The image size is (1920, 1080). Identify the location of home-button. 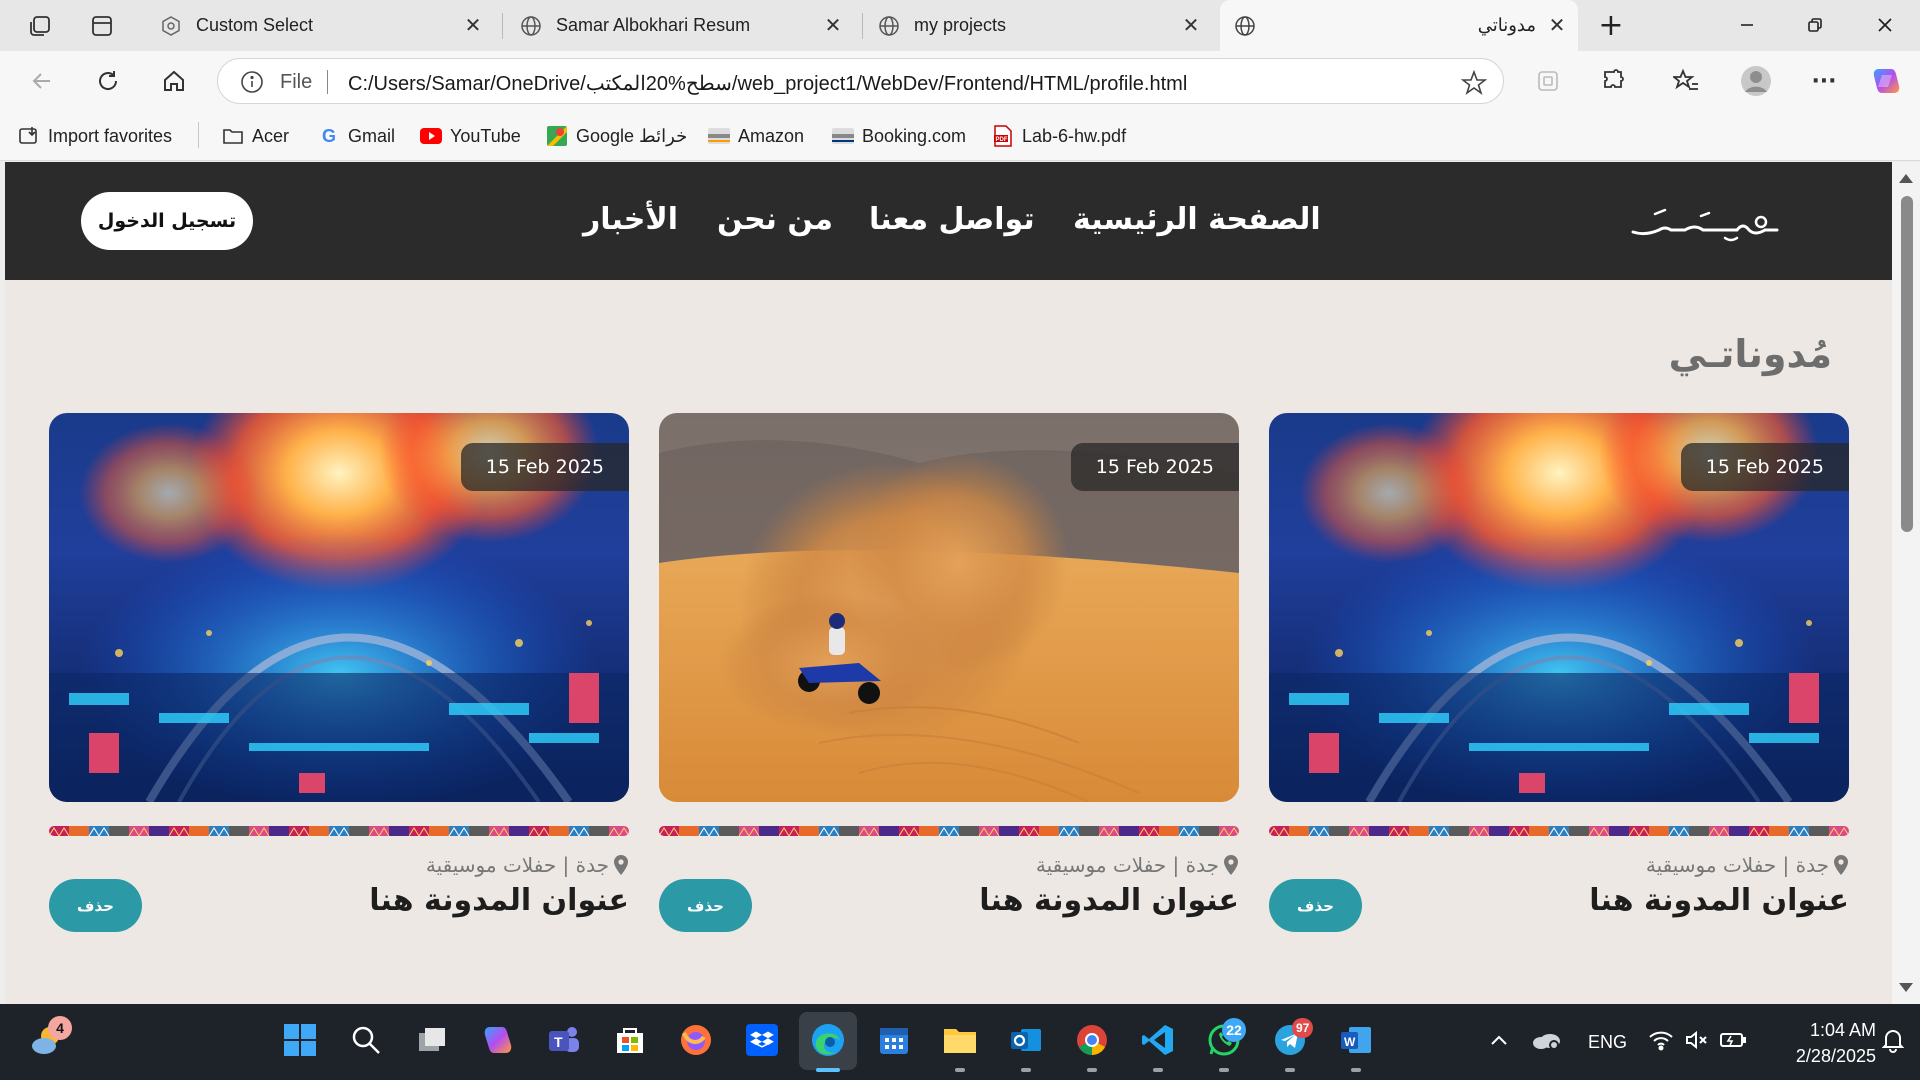
(174, 81).